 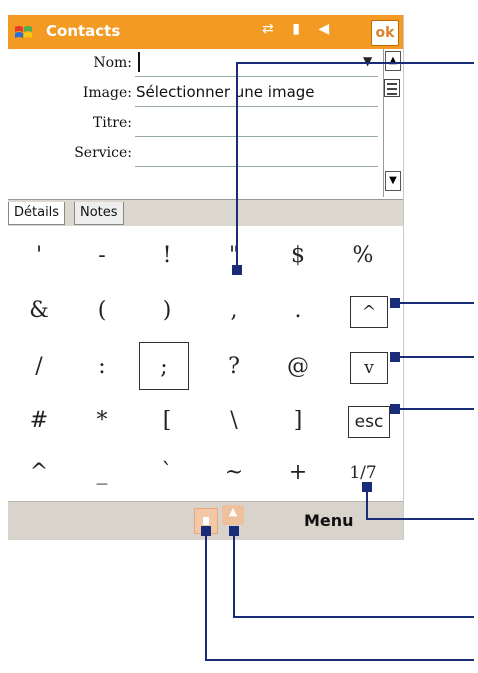 I want to click on key-colon: :, so click(x=102, y=367).